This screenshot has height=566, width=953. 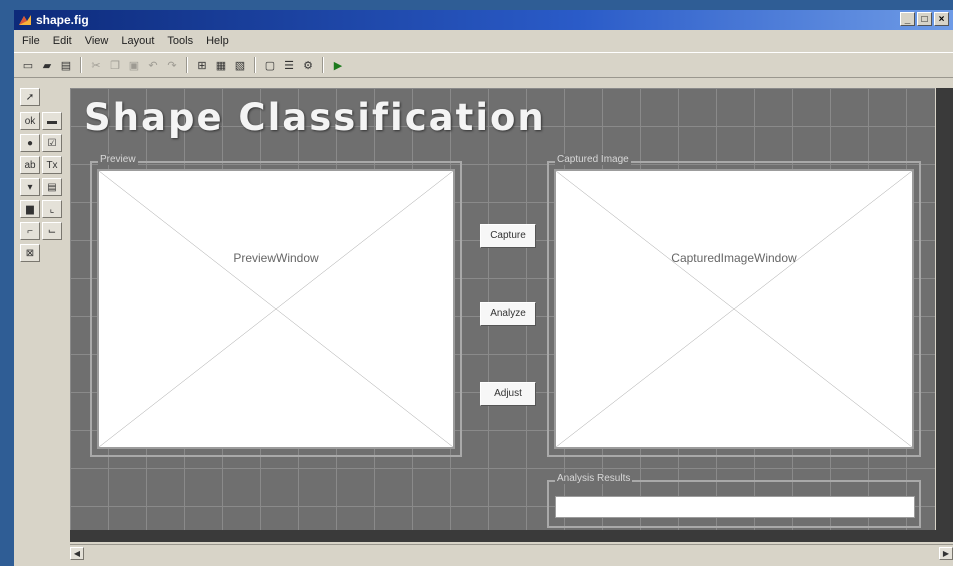 What do you see at coordinates (511, 553) in the screenshot?
I see `horizontal-scrollbar: ◀ ▶` at bounding box center [511, 553].